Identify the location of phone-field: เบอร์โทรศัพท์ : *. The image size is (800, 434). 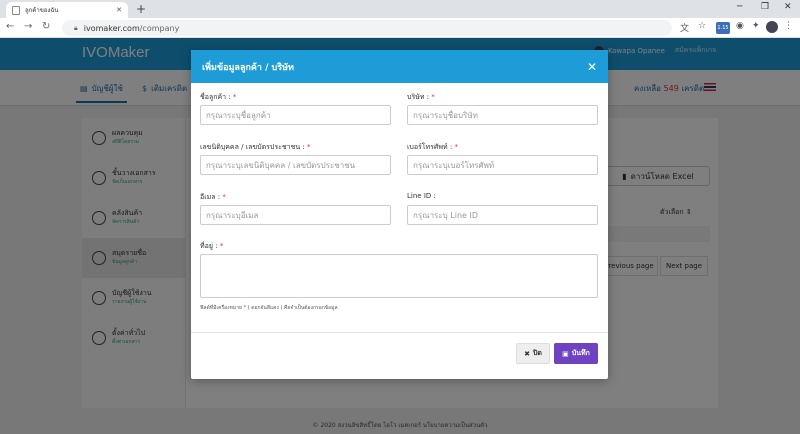
(502, 158).